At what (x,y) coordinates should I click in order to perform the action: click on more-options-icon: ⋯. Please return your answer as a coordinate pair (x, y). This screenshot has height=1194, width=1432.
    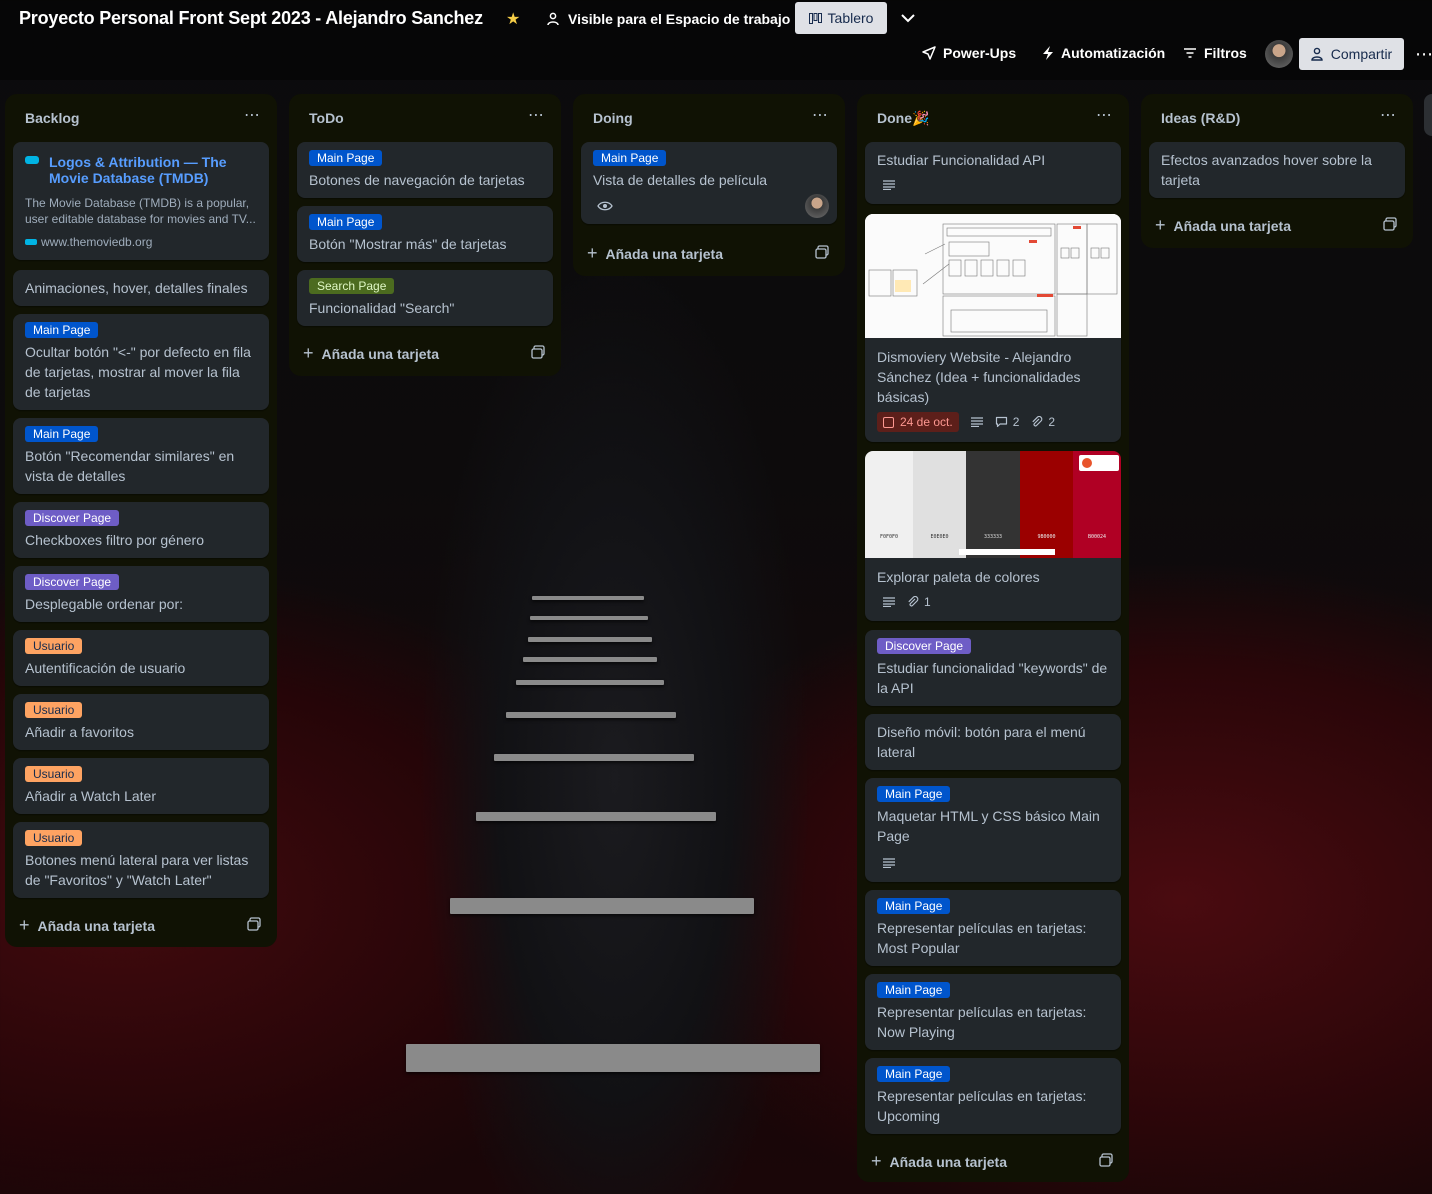
    Looking at the image, I should click on (1423, 54).